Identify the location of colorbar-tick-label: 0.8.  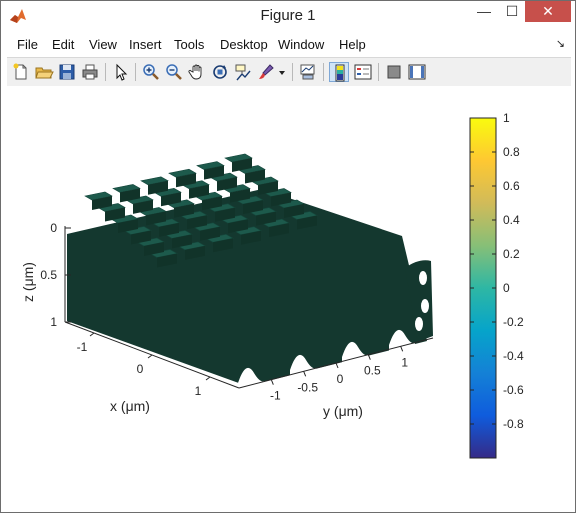
(511, 152).